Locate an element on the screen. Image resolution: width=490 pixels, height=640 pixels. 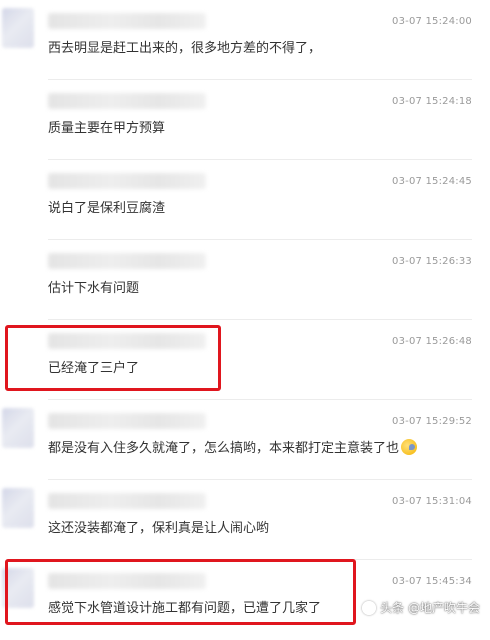
comment-text: 都是没有入住多久就淹了，怎么搞哟，本来都打定主意装了也 is located at coordinates (233, 446).